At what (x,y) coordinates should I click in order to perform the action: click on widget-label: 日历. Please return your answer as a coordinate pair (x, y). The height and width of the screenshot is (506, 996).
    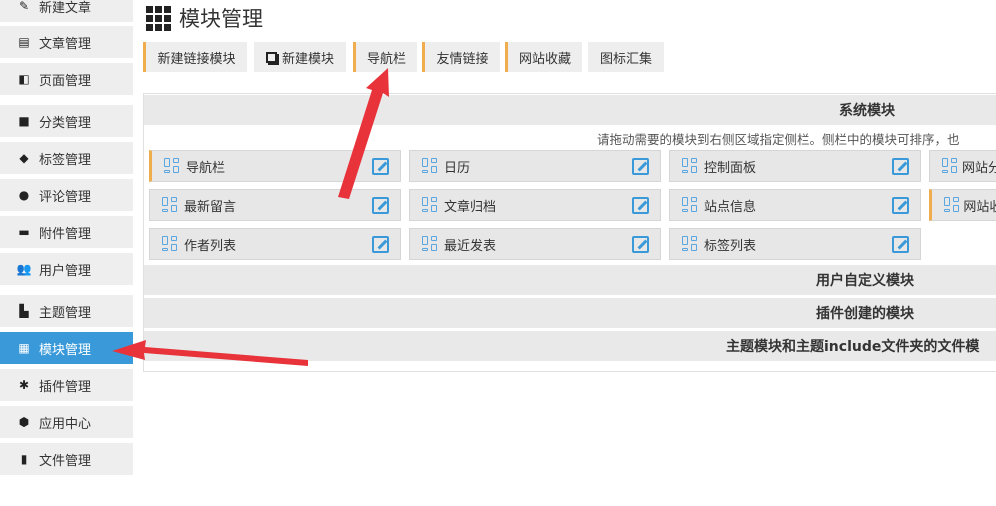
    Looking at the image, I should click on (457, 168).